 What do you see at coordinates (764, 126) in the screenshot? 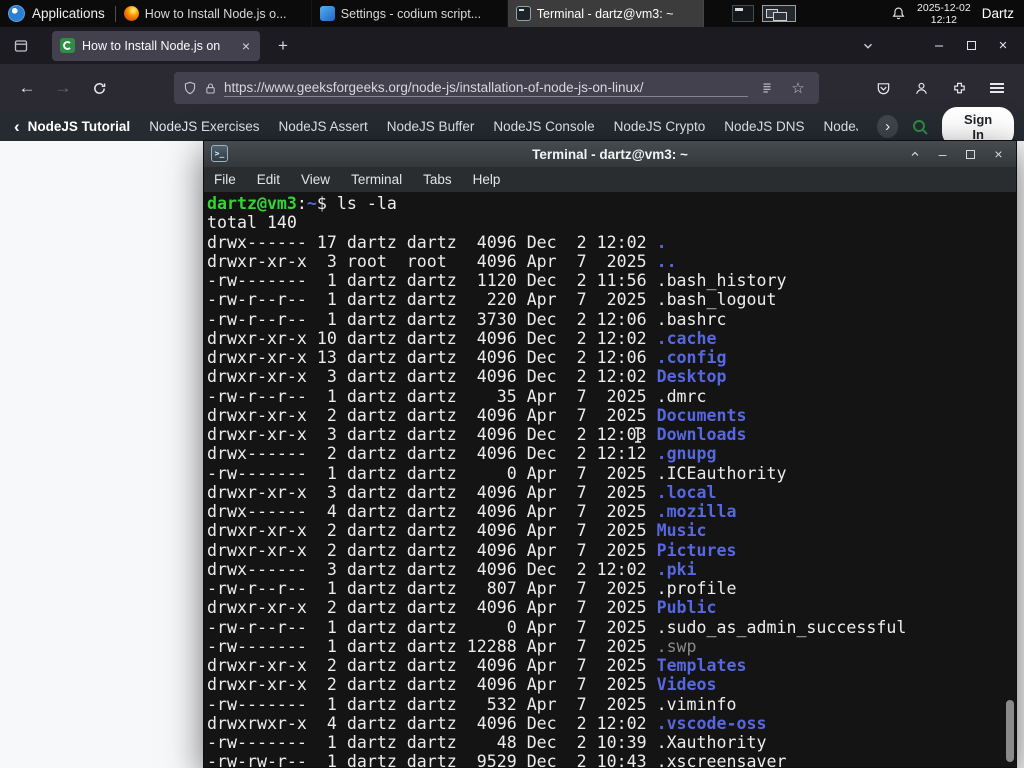
I see `gfg-nav-item: NodeJS DNS` at bounding box center [764, 126].